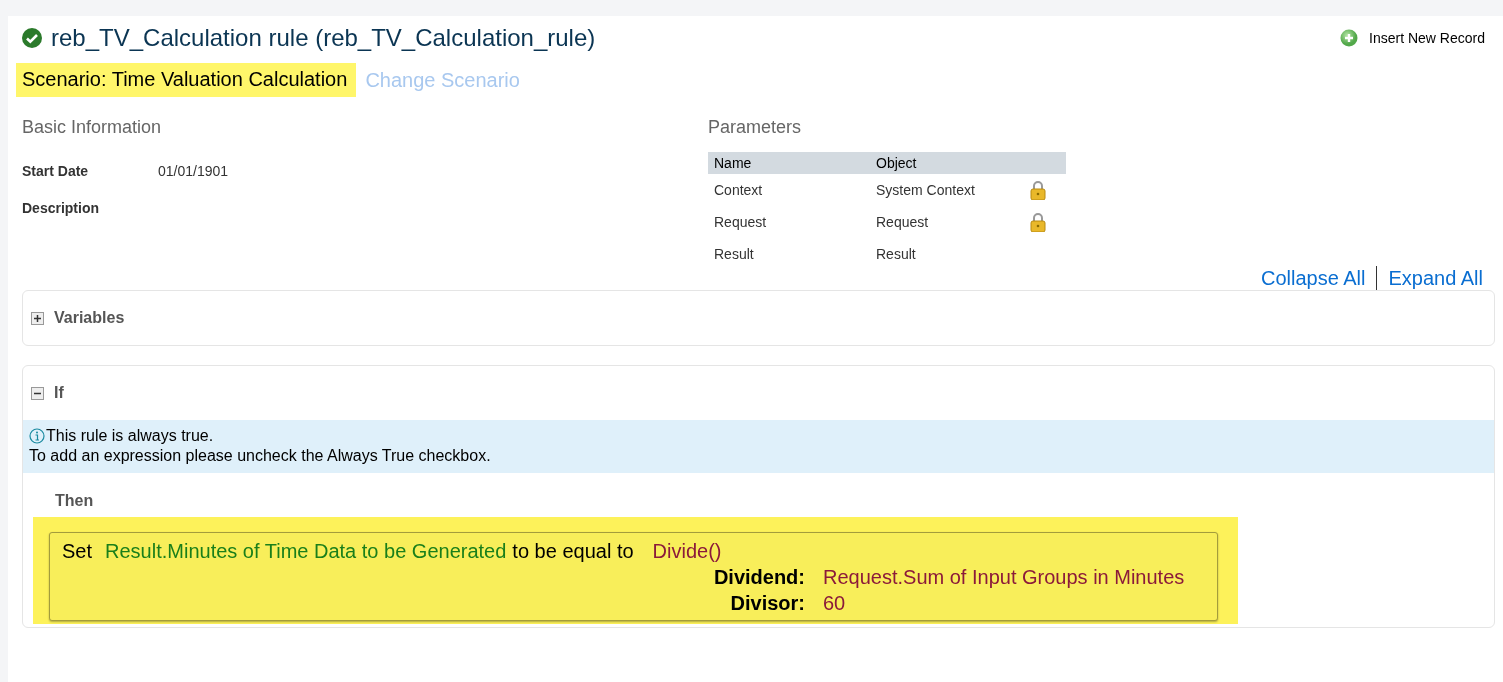 The image size is (1503, 682). Describe the element at coordinates (77, 551) in the screenshot. I see `action-verb: Set` at that location.